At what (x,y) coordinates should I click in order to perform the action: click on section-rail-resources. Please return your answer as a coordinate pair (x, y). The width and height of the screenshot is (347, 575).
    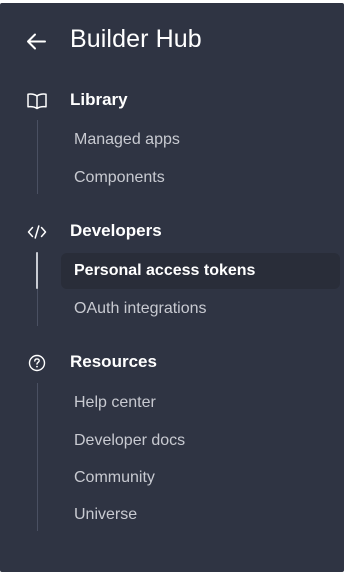
    Looking at the image, I should click on (37, 457).